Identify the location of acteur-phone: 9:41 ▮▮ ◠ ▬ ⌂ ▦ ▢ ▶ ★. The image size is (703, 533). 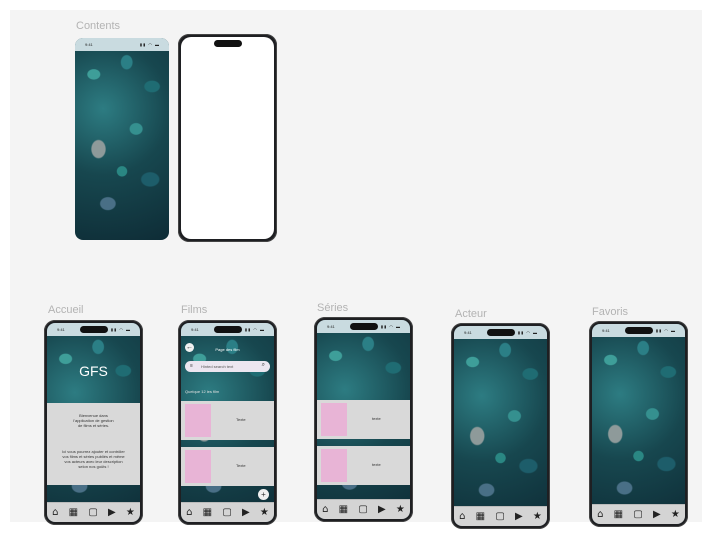
(500, 426).